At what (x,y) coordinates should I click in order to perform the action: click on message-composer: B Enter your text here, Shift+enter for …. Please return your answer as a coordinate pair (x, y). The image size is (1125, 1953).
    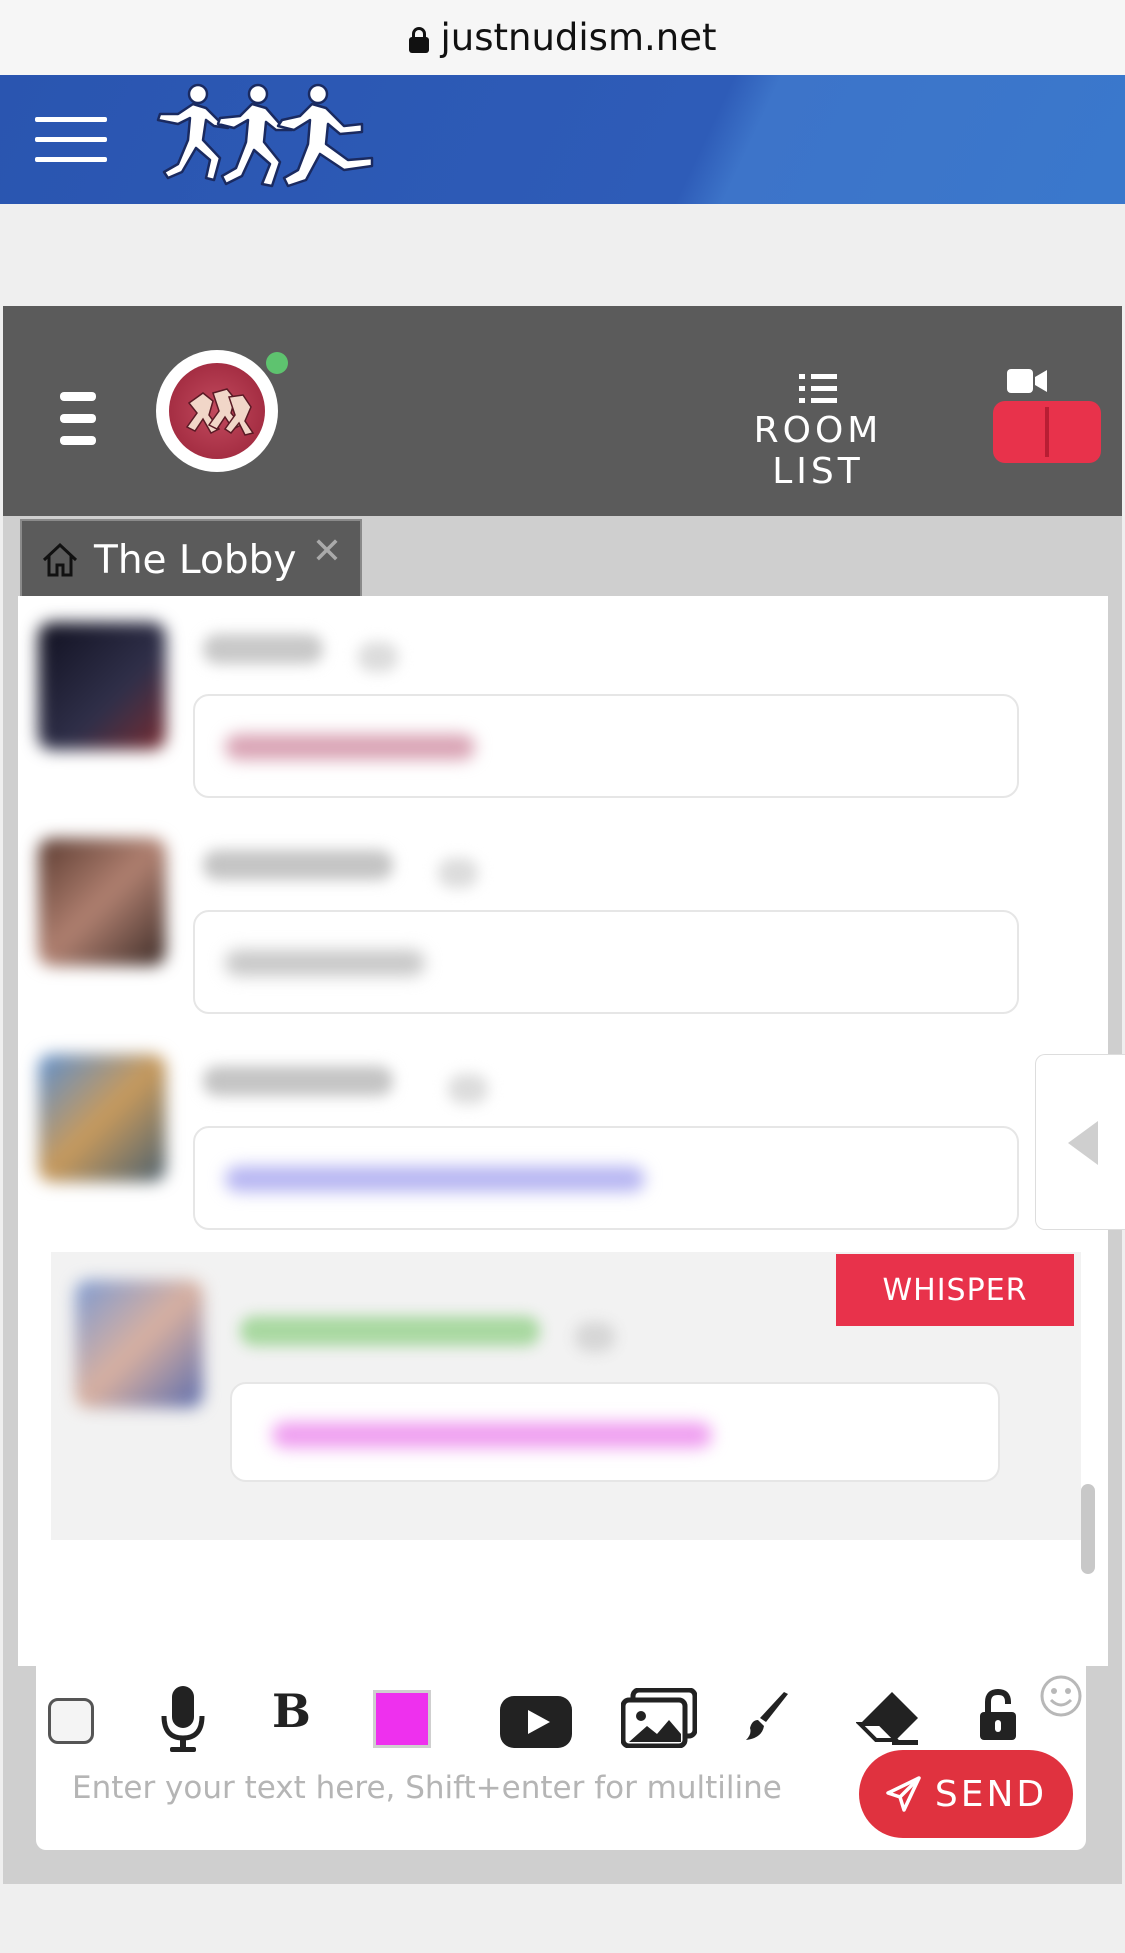
    Looking at the image, I should click on (561, 1749).